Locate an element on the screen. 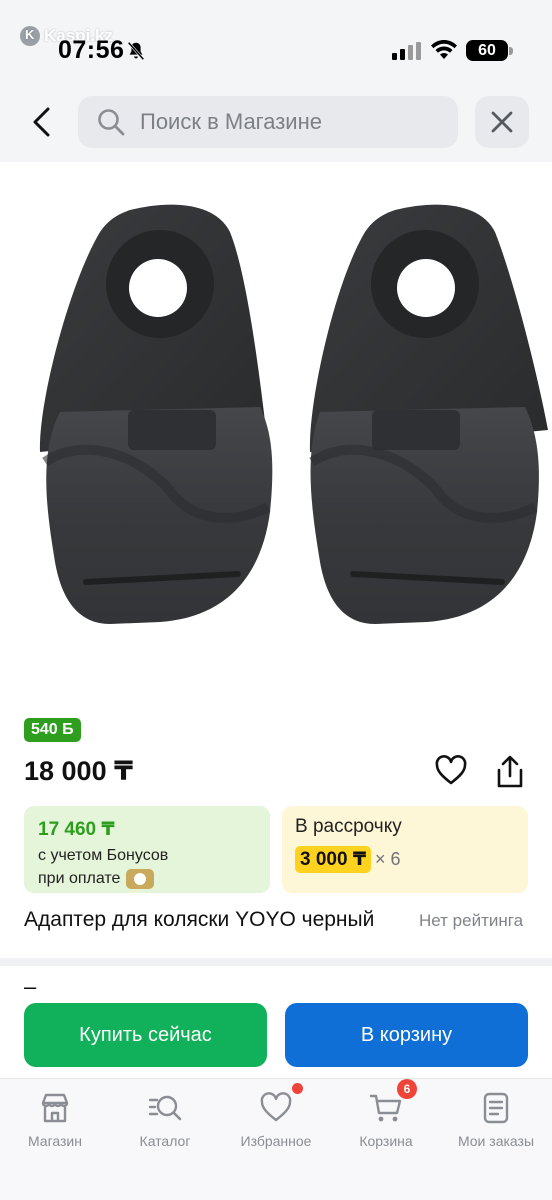 The image size is (552, 1200). buy-now-button: Купить сейчас is located at coordinates (145, 1035).